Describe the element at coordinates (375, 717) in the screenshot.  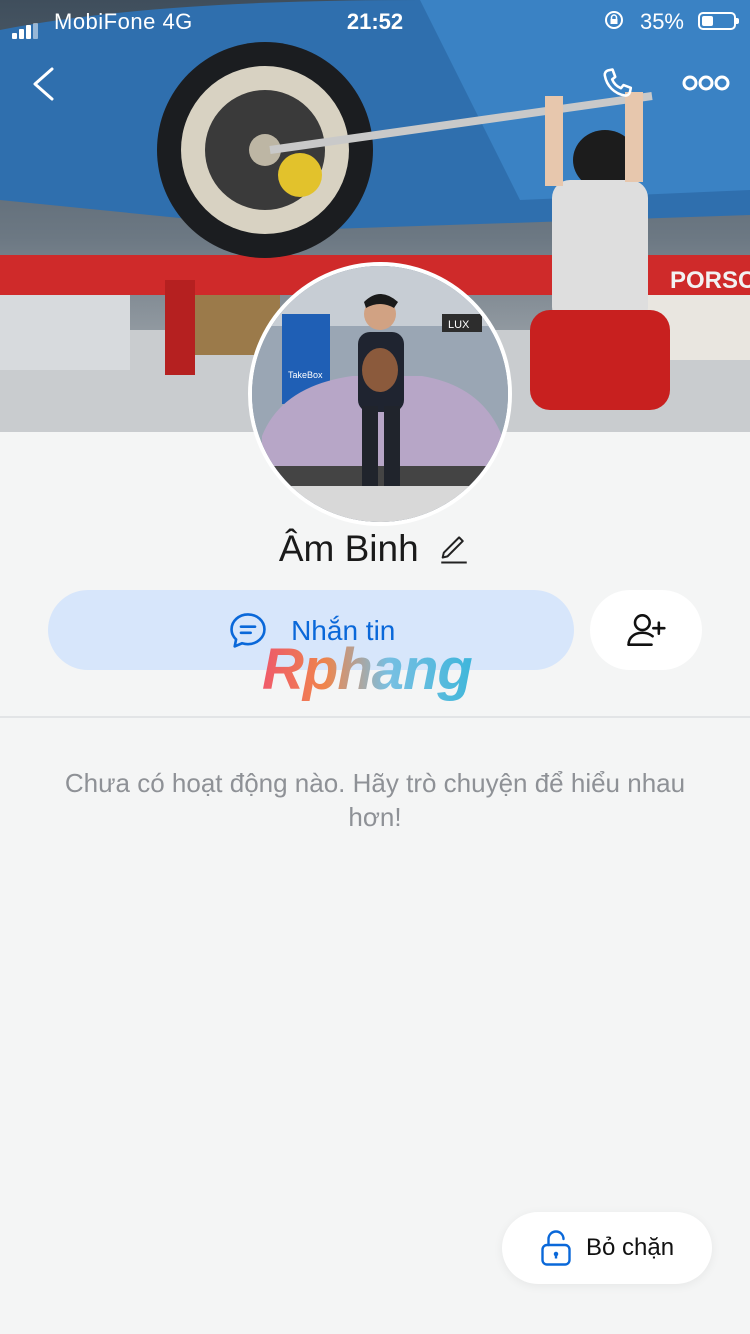
I see `divider` at that location.